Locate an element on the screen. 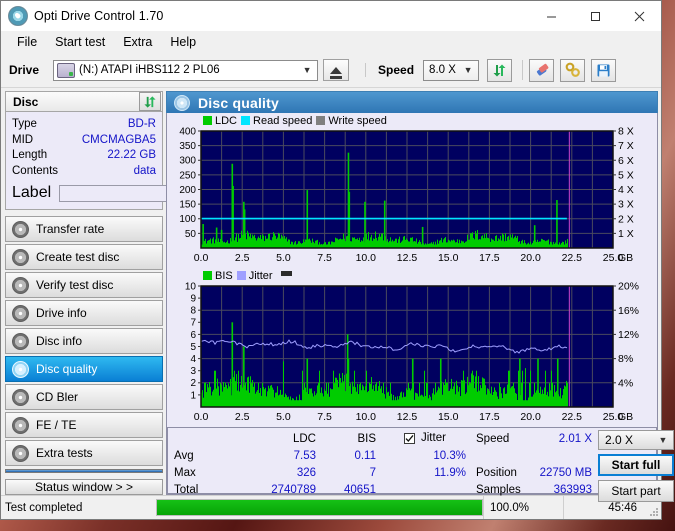 The height and width of the screenshot is (531, 675). drive-label: Drive is located at coordinates (24, 70).